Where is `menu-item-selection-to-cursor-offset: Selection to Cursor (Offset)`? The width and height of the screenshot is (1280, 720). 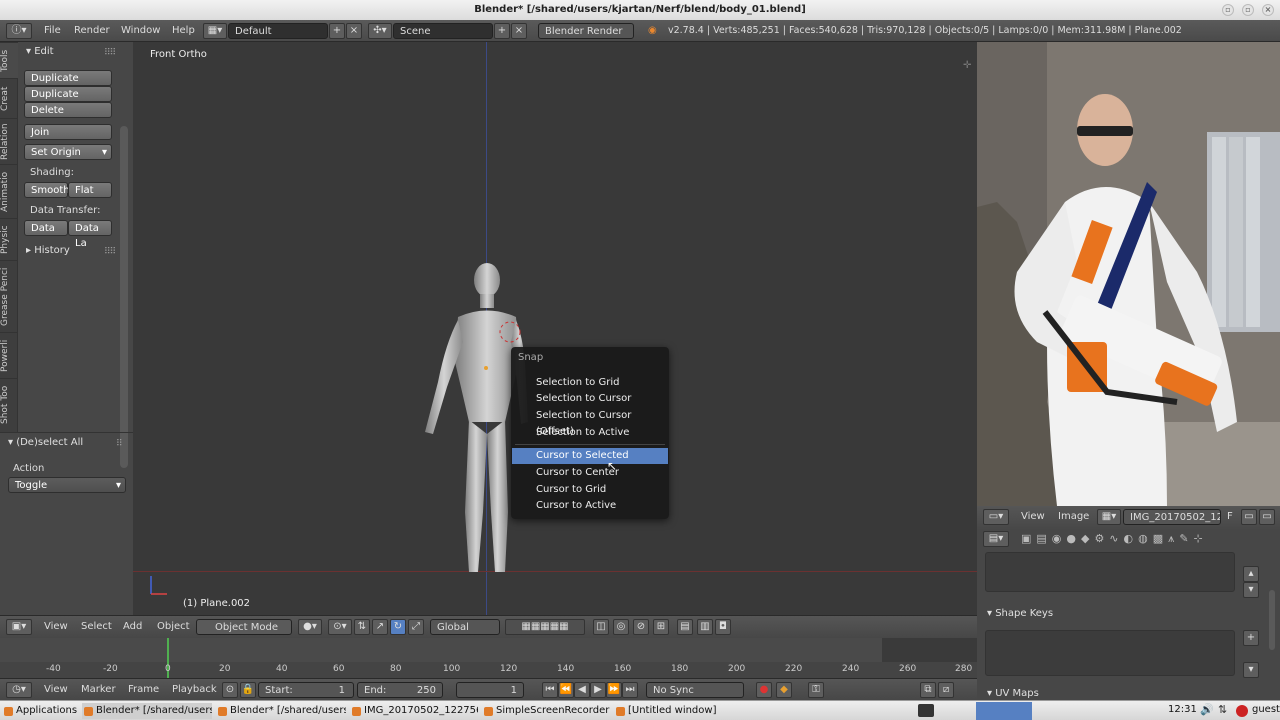 menu-item-selection-to-cursor-offset: Selection to Cursor (Offset) is located at coordinates (590, 422).